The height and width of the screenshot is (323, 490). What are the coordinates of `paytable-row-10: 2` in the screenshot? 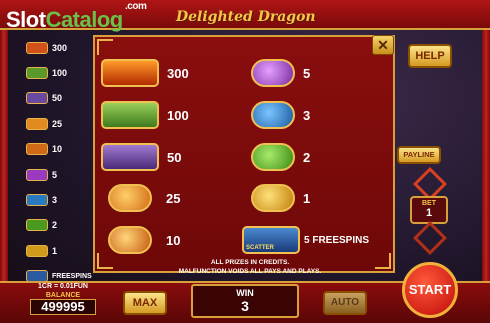 It's located at (280, 157).